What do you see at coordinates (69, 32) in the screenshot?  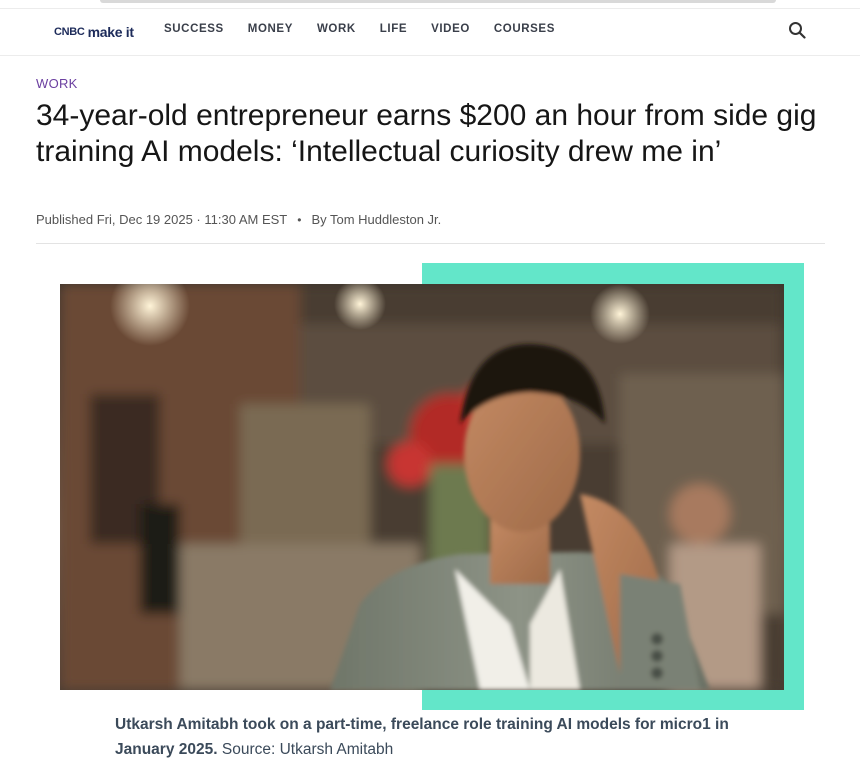 I see `logo-brand: CNBC` at bounding box center [69, 32].